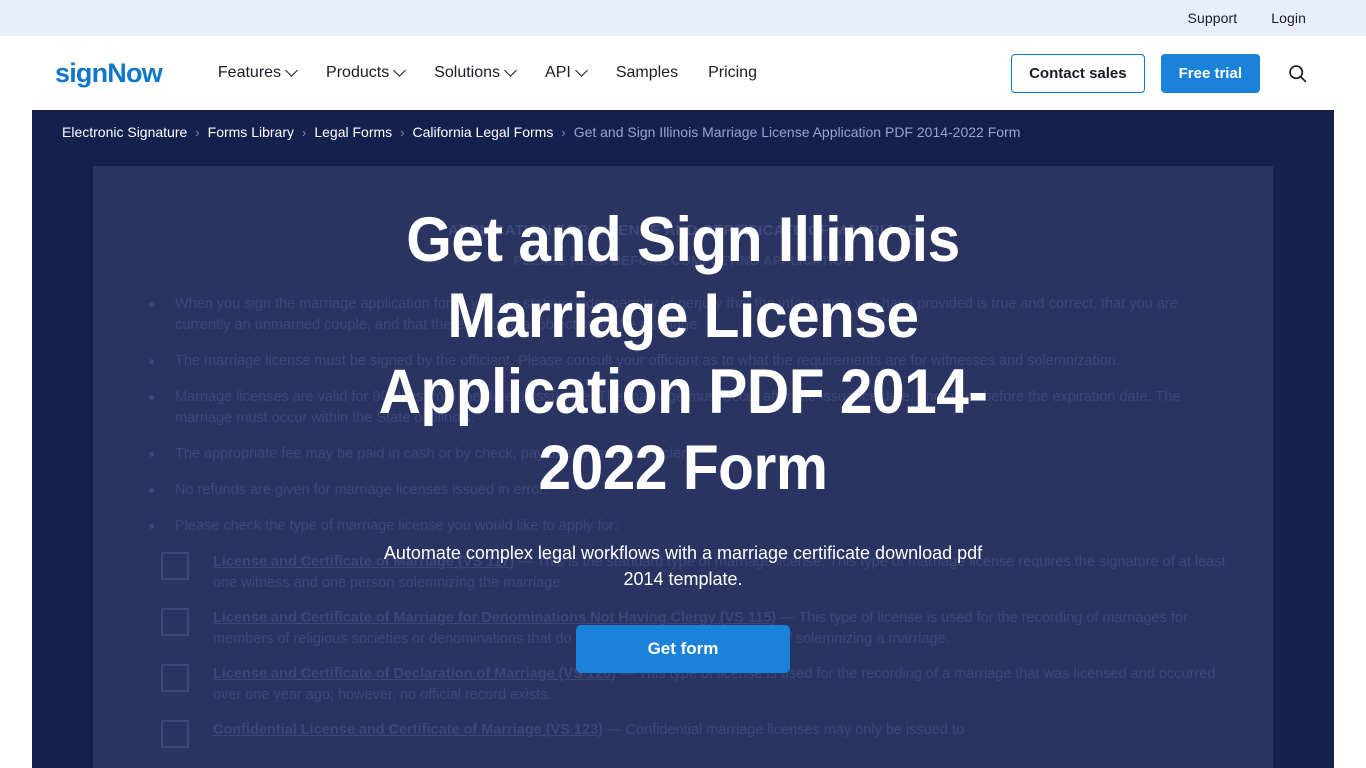  I want to click on nav-label: Solutions, so click(467, 72).